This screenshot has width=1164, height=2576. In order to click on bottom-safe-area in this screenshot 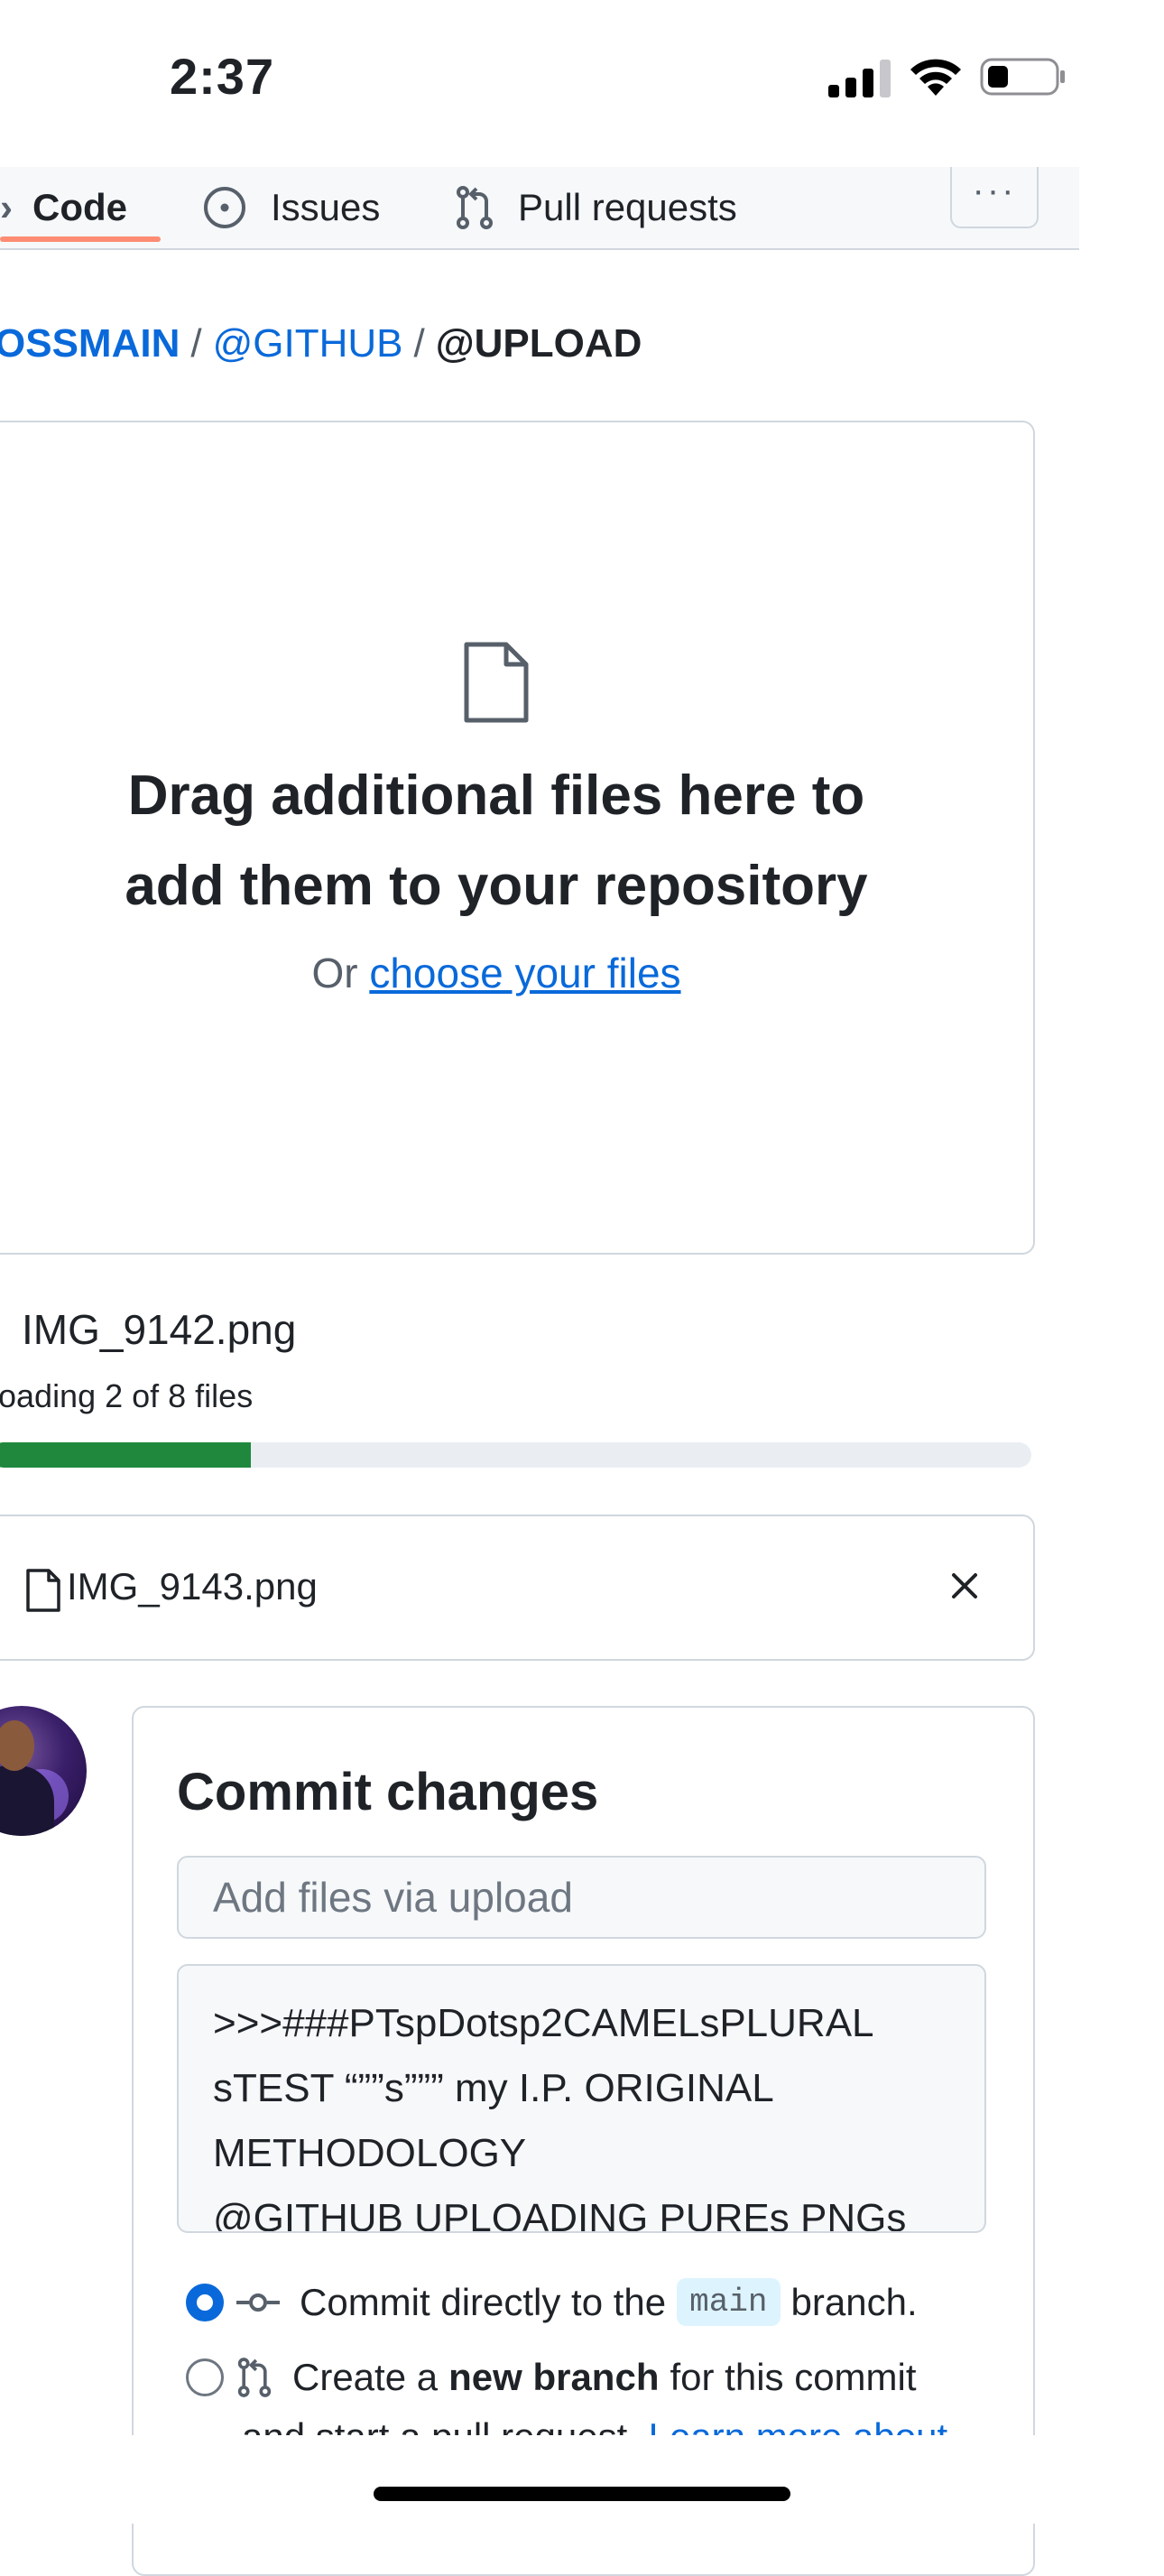, I will do `click(582, 2479)`.